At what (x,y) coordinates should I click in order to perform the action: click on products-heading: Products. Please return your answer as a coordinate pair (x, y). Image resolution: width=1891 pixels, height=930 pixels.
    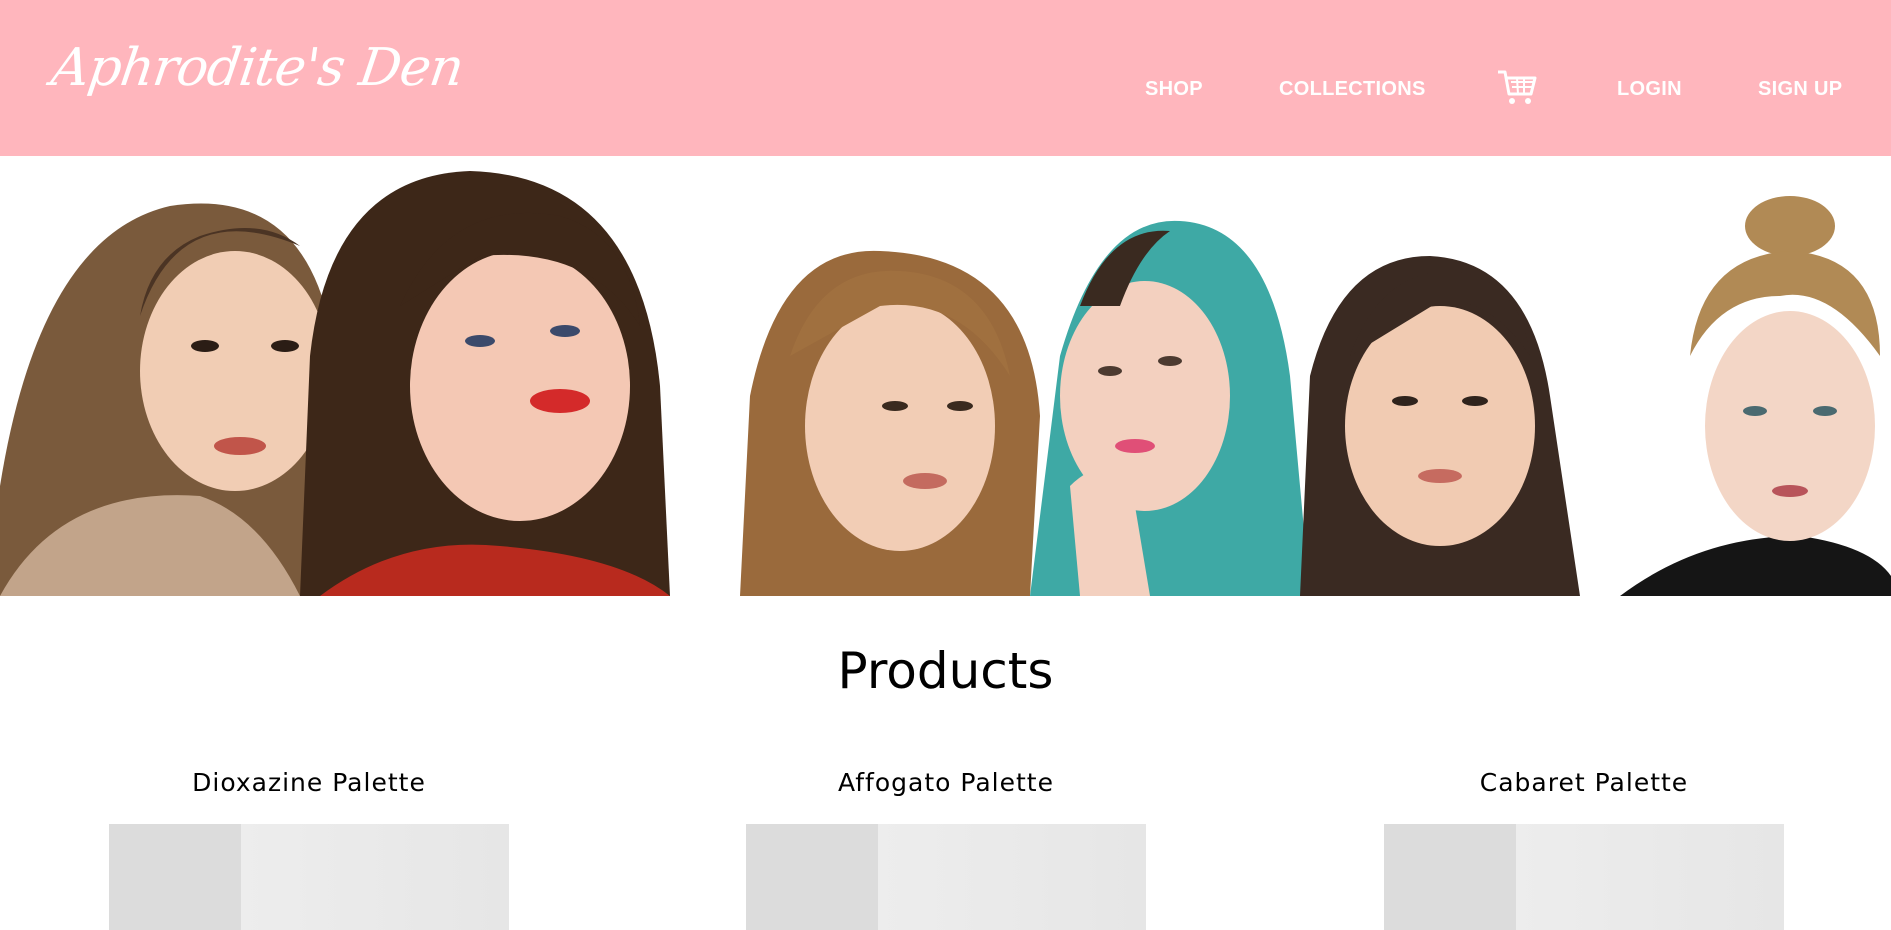
    Looking at the image, I should click on (945, 671).